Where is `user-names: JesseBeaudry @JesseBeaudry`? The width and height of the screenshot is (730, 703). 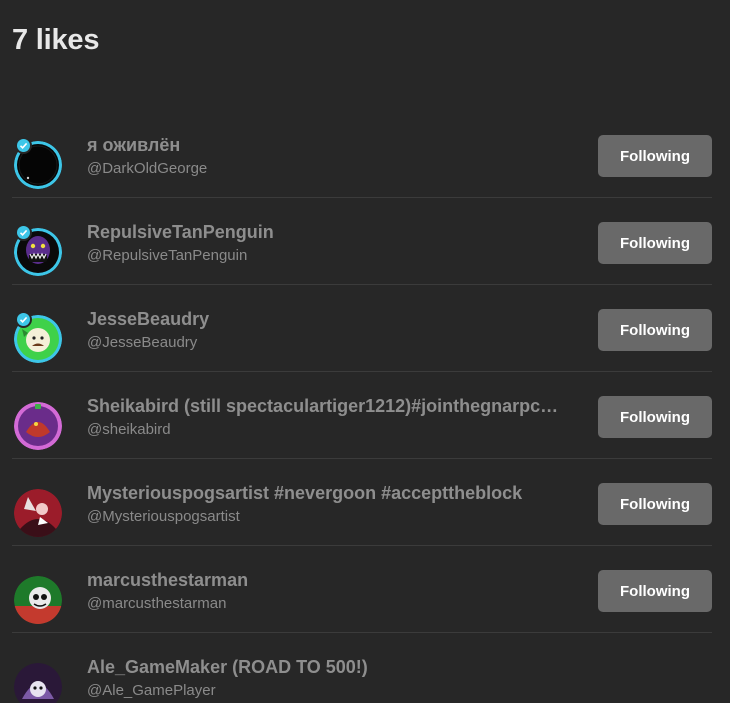
user-names: JesseBeaudry @JesseBeaudry is located at coordinates (332, 330).